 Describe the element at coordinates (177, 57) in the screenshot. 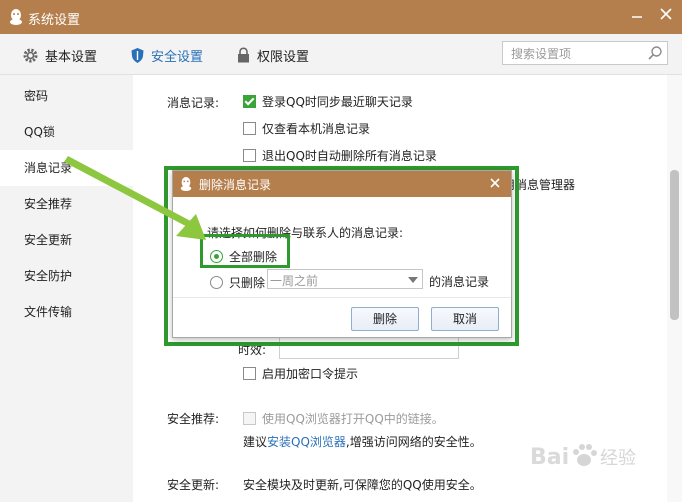

I see `tab-label: 安全设置` at that location.